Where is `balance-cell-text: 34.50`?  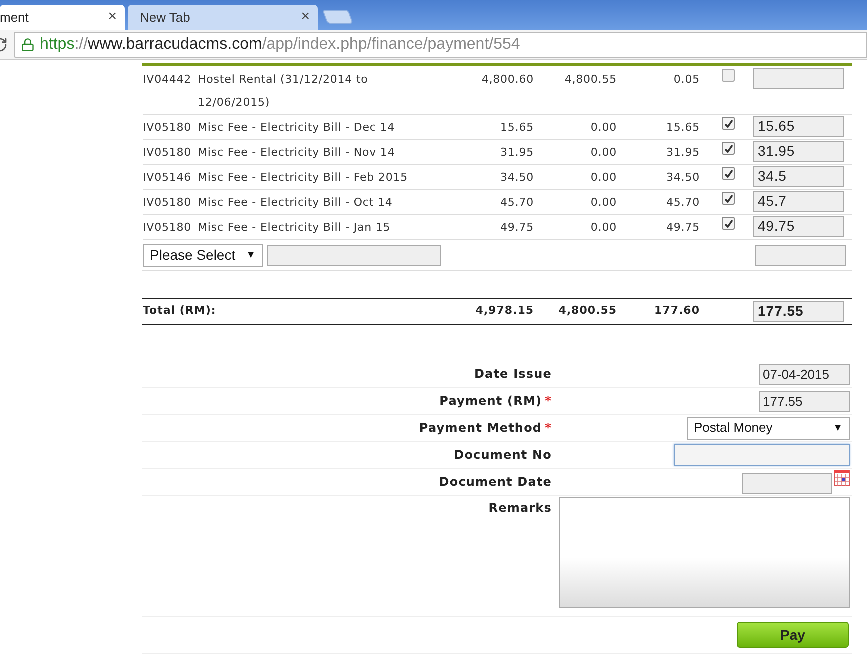
balance-cell-text: 34.50 is located at coordinates (683, 178).